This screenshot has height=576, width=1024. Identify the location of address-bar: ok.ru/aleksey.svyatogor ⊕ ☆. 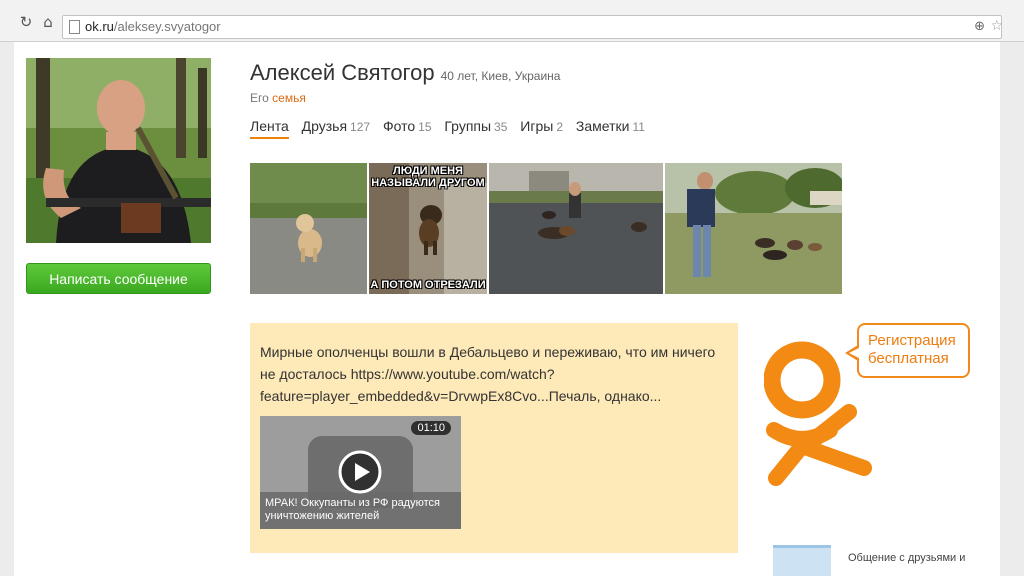
(532, 27).